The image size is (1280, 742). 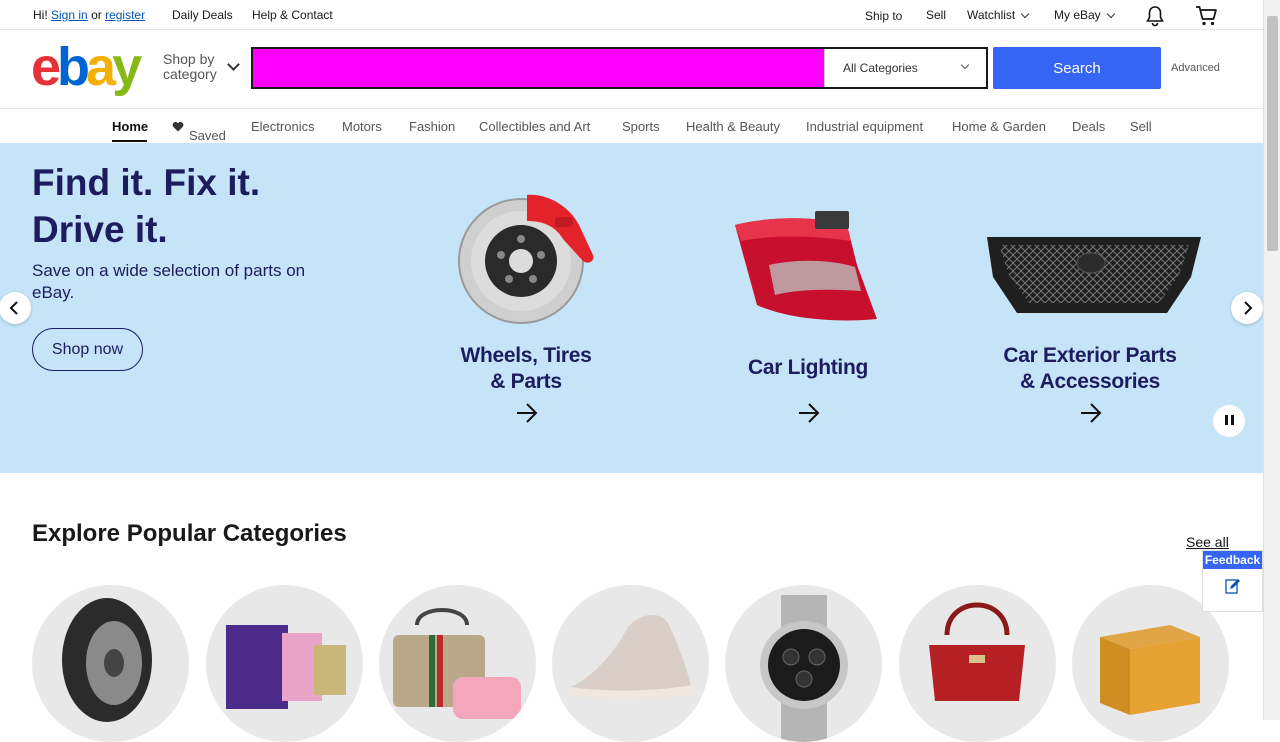 I want to click on tile-wheels-line1: Wheels, Tires, so click(x=526, y=355).